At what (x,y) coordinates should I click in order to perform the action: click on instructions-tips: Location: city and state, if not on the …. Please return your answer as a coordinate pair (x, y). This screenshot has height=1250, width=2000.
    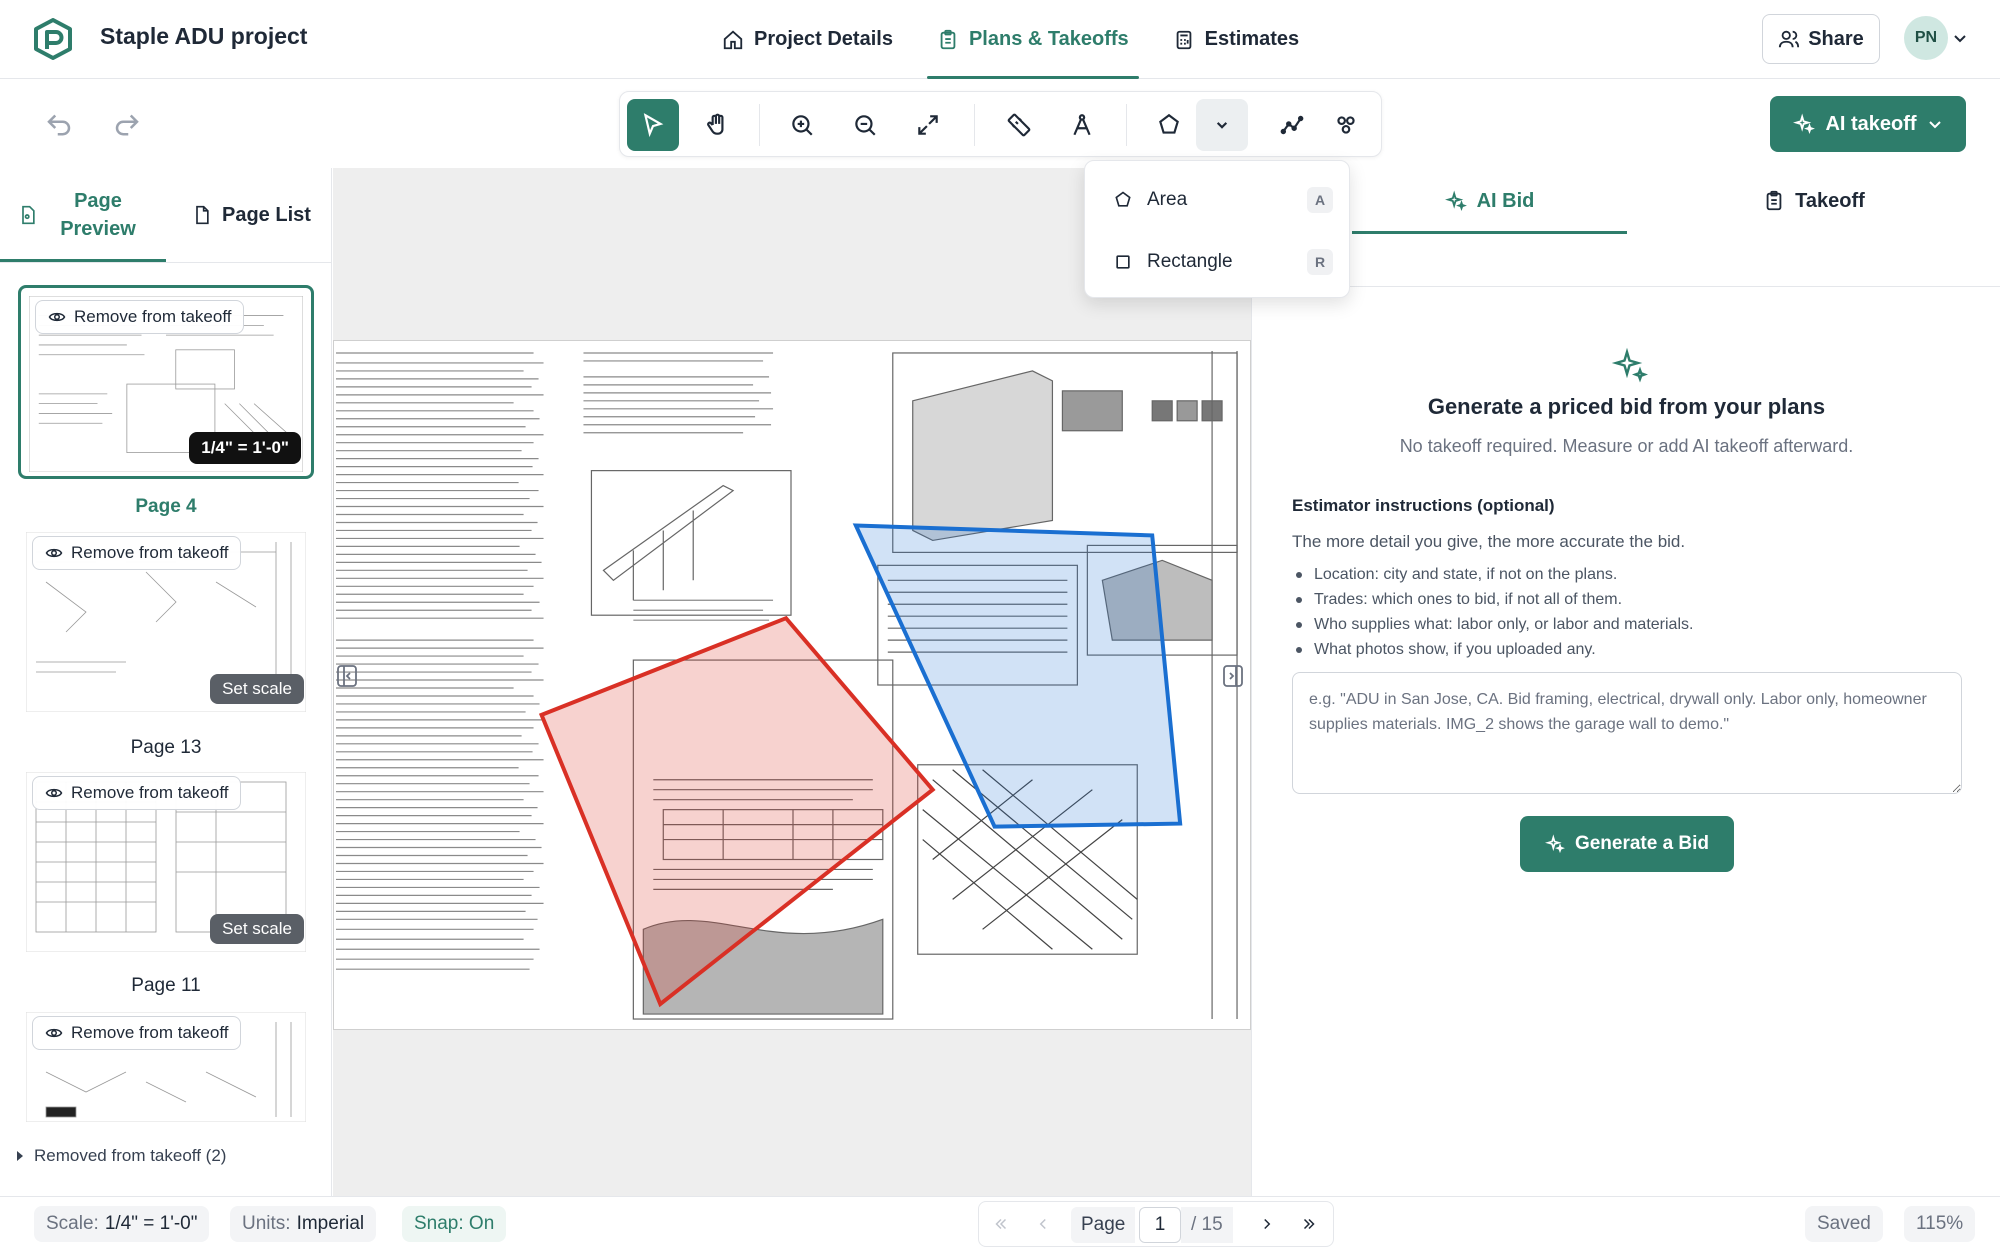
    Looking at the image, I should click on (1492, 612).